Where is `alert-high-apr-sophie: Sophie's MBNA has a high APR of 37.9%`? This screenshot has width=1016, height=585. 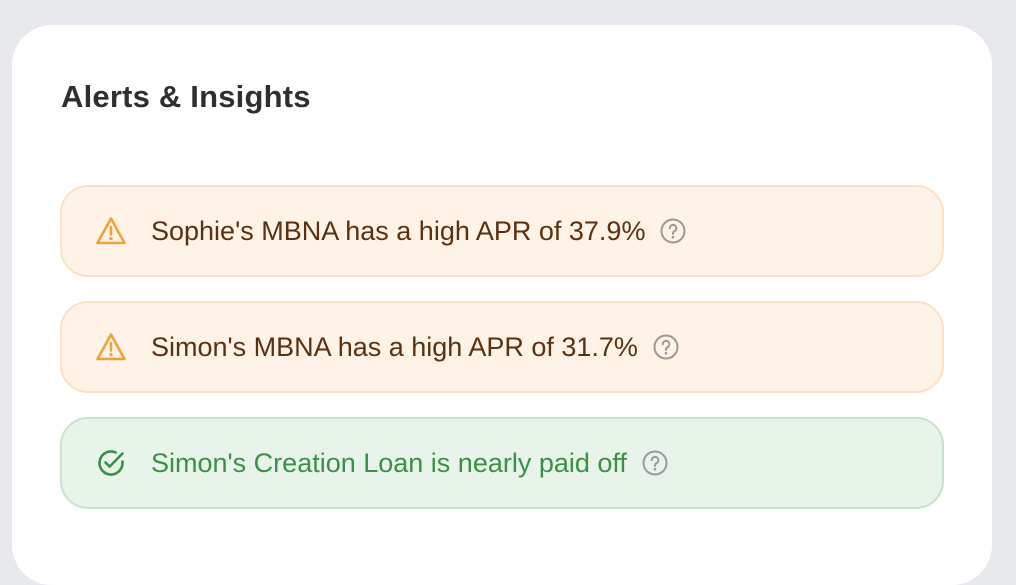 alert-high-apr-sophie: Sophie's MBNA has a high APR of 37.9% is located at coordinates (502, 231).